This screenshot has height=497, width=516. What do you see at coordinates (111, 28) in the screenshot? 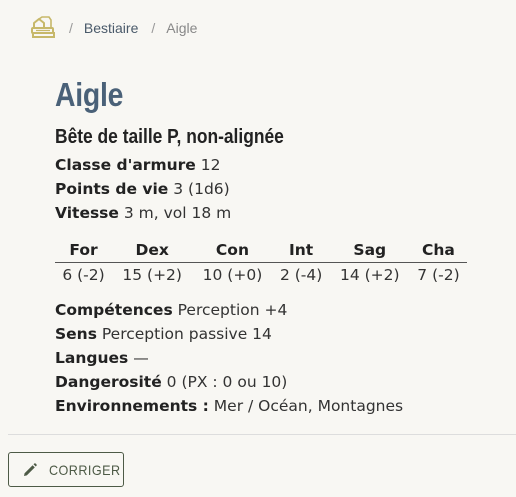
I see `breadcrumb-link-bestiary: Bestiaire` at bounding box center [111, 28].